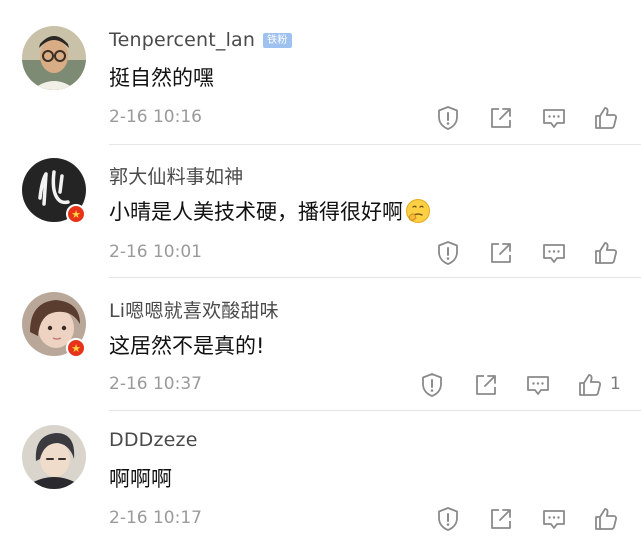  Describe the element at coordinates (182, 40) in the screenshot. I see `username-text: Tenpercent_lan` at that location.